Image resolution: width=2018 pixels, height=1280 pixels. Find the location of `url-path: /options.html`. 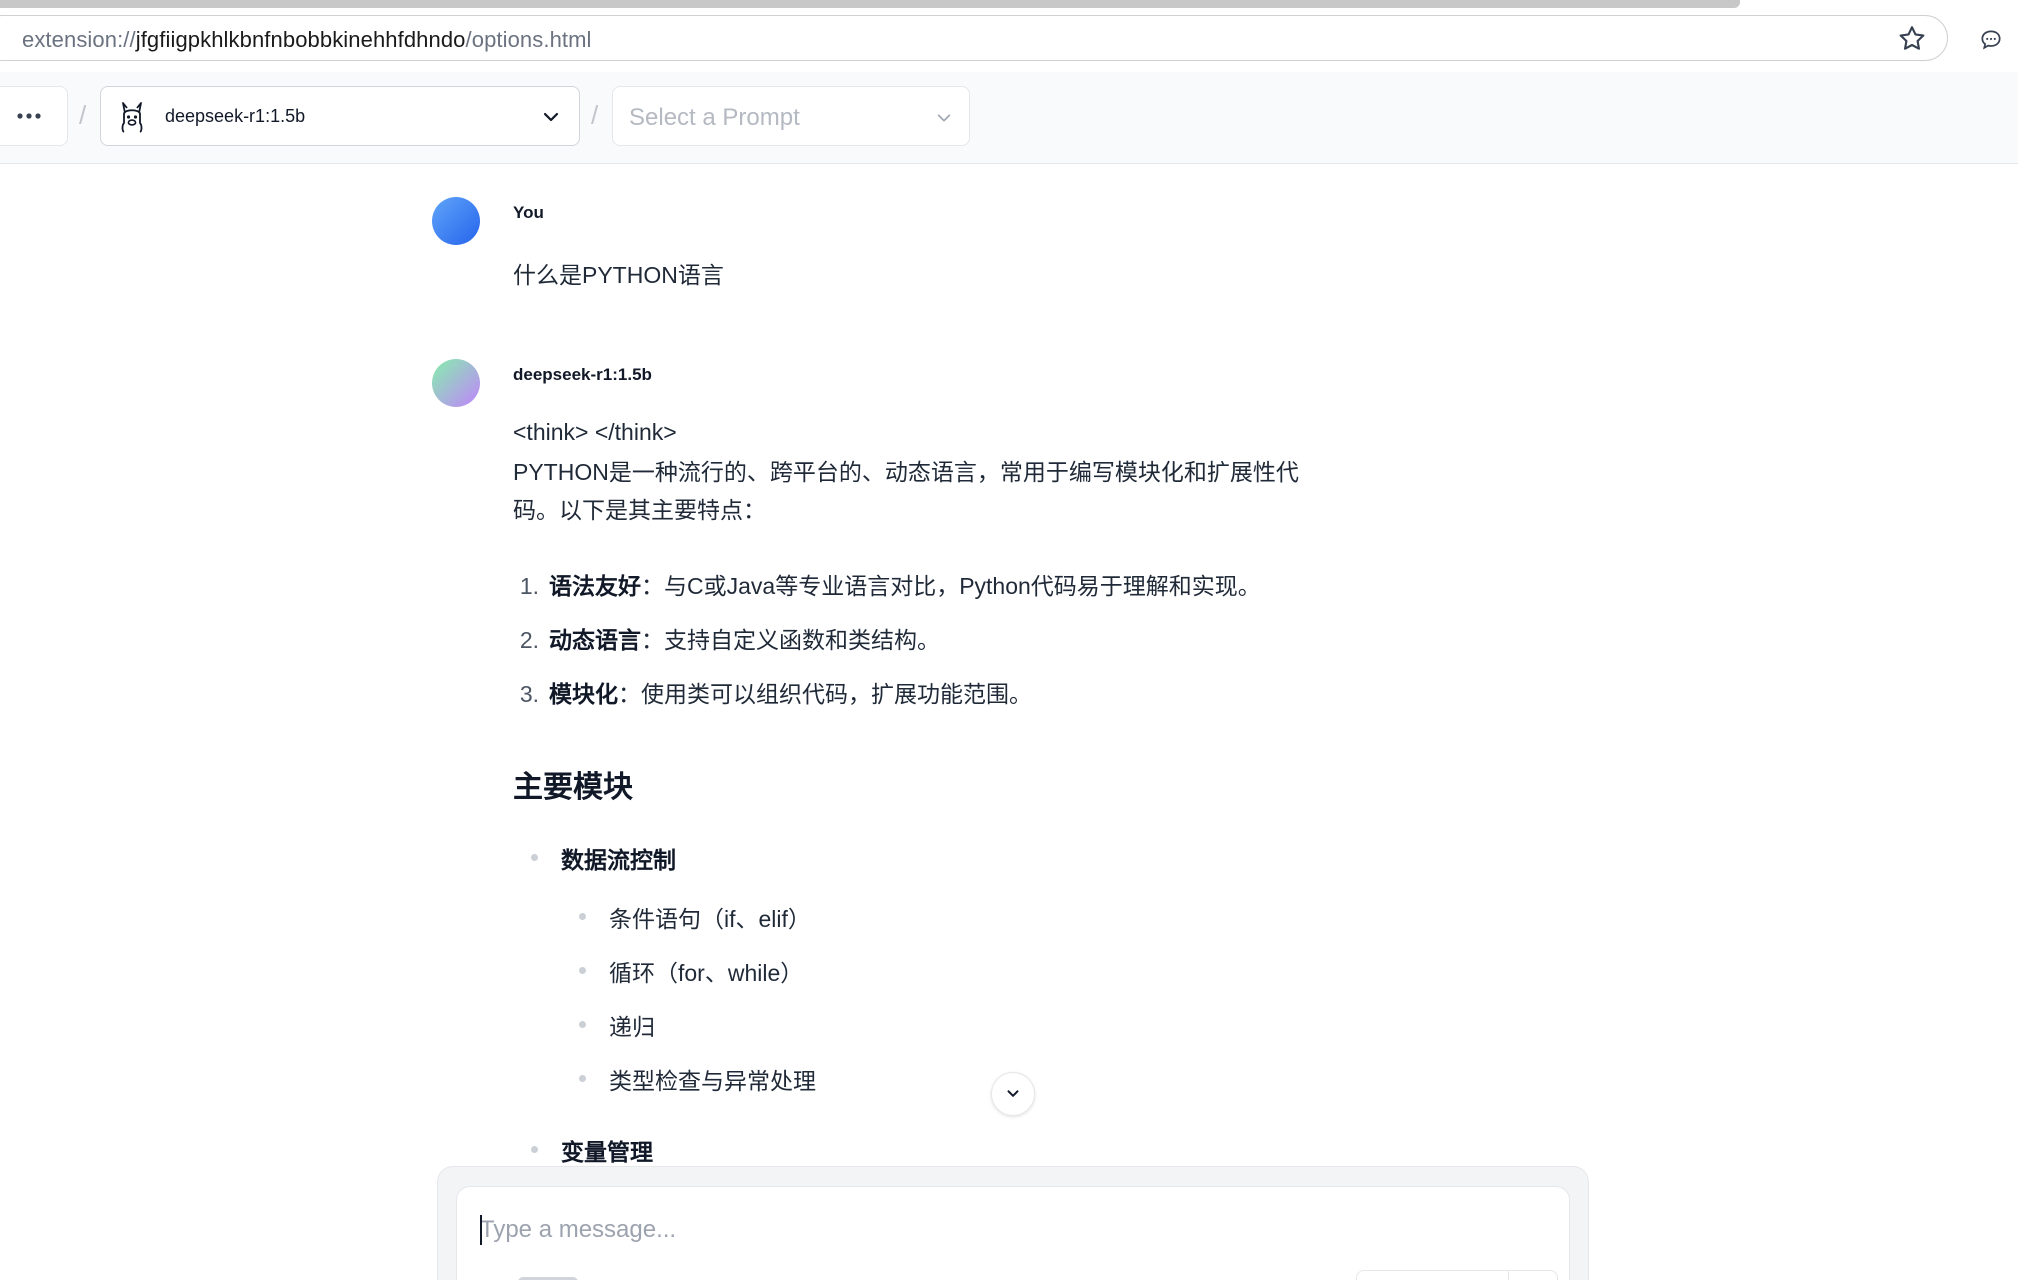

url-path: /options.html is located at coordinates (528, 39).